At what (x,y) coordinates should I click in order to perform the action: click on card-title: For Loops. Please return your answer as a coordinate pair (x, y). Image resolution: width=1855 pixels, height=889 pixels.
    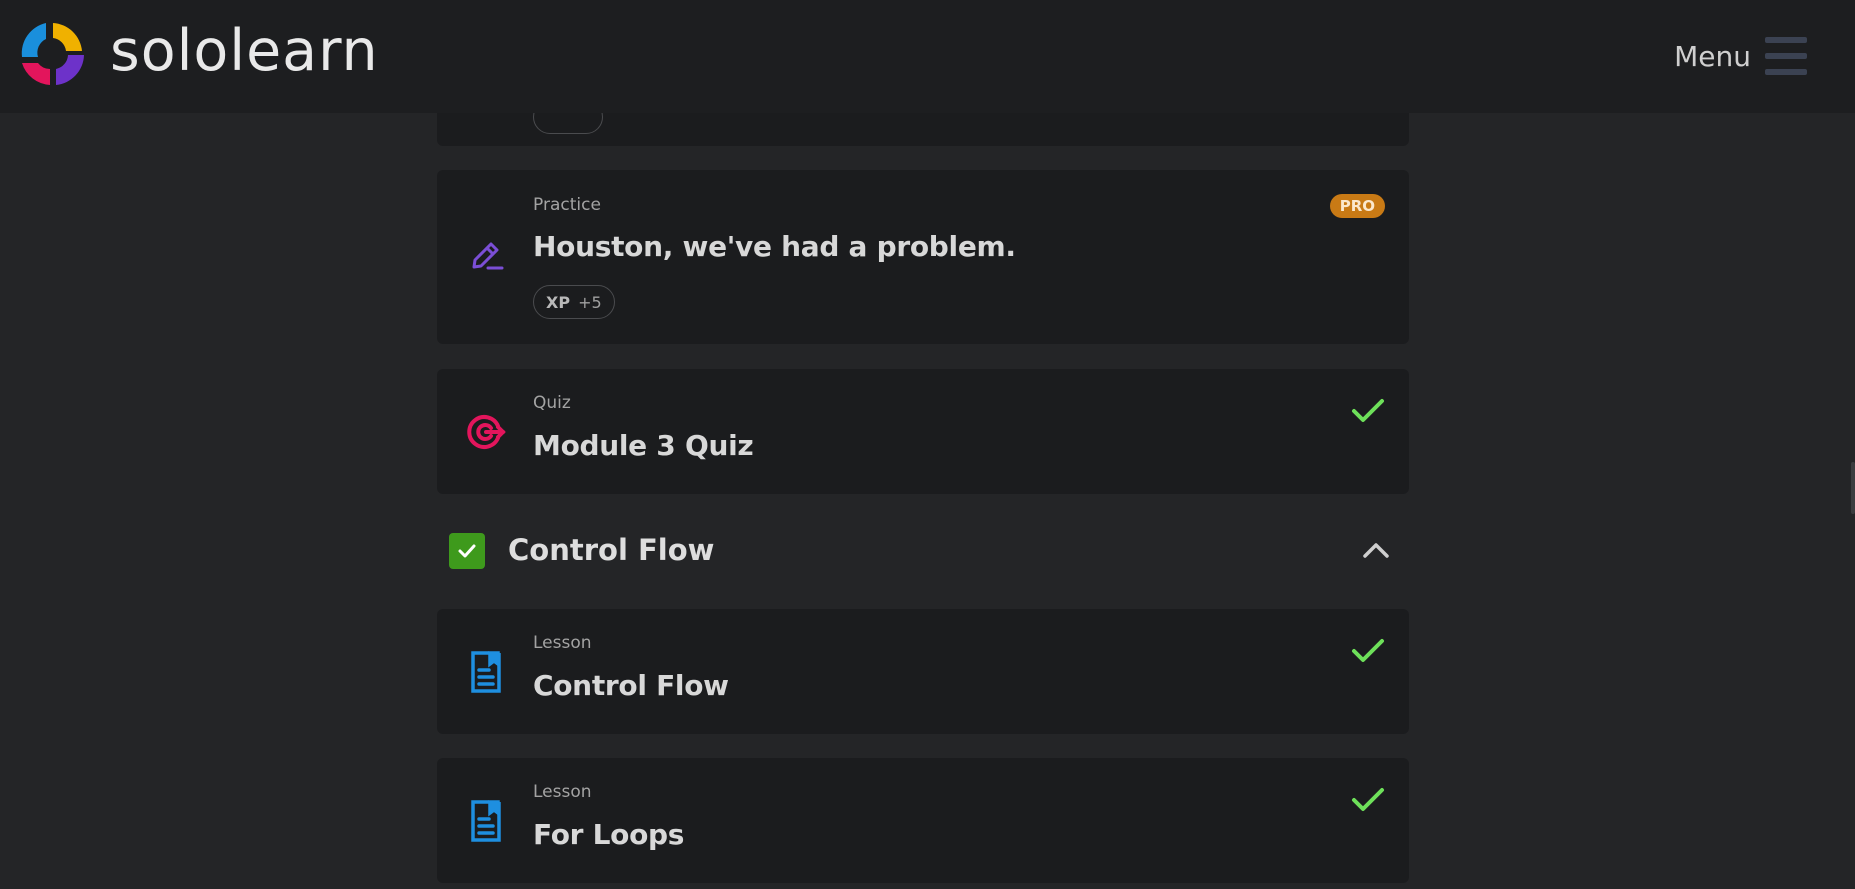
    Looking at the image, I should click on (609, 834).